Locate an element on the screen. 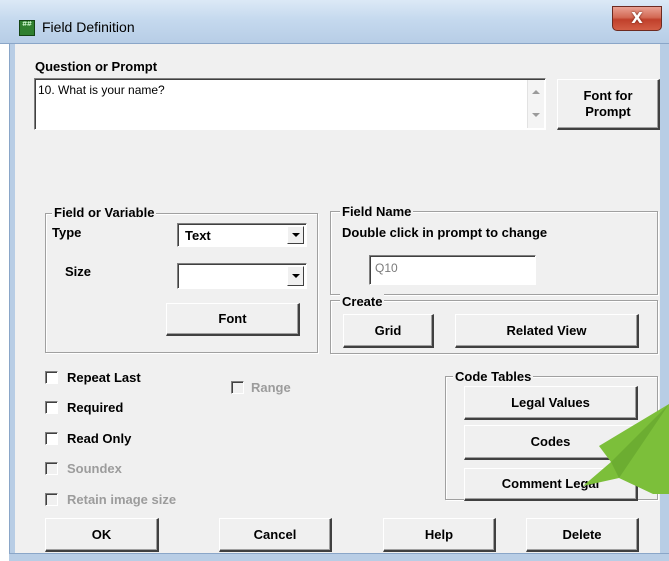 The image size is (669, 561). size-label: Size is located at coordinates (78, 271).